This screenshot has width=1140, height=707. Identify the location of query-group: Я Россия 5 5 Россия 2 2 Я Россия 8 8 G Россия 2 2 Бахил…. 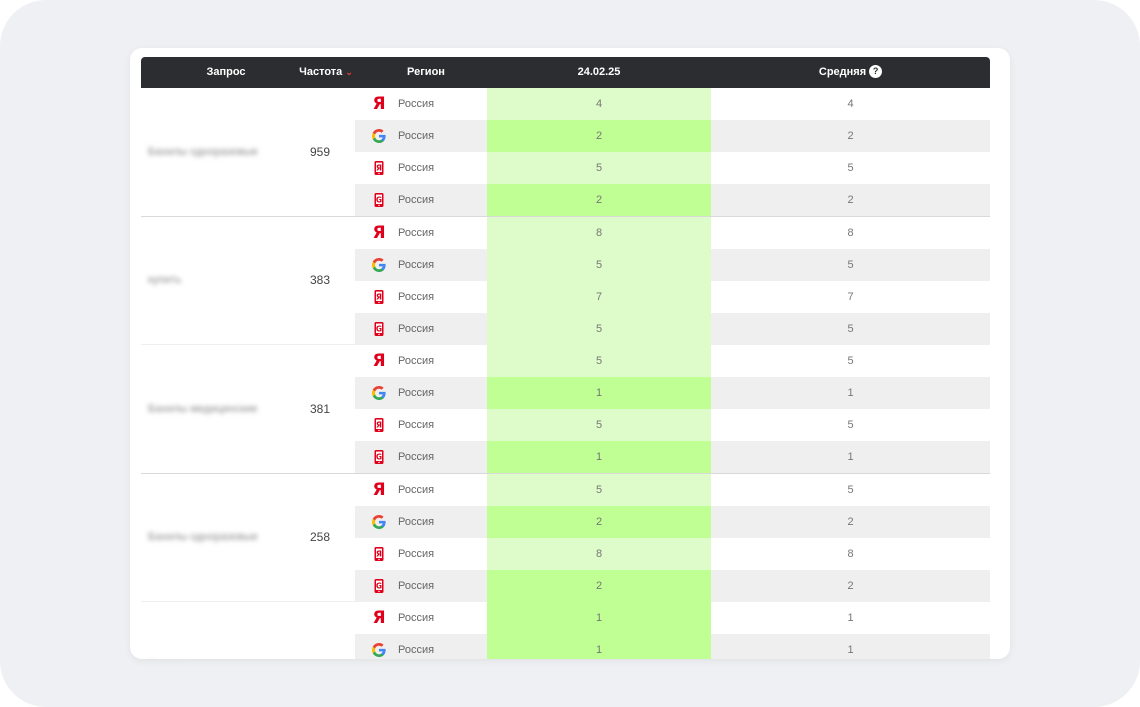
(565, 537).